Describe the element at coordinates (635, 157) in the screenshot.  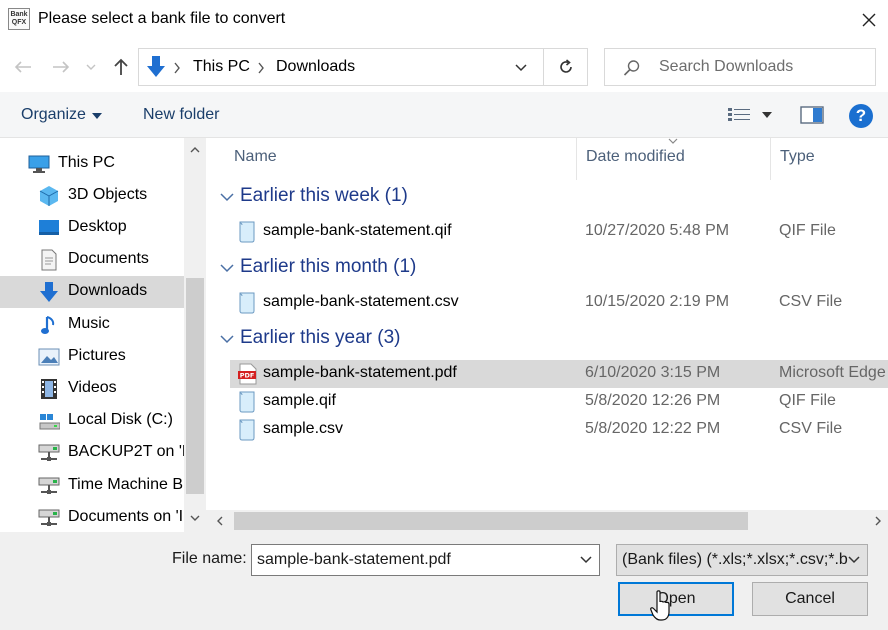
I see `column-header-date-modified: Date modified` at that location.